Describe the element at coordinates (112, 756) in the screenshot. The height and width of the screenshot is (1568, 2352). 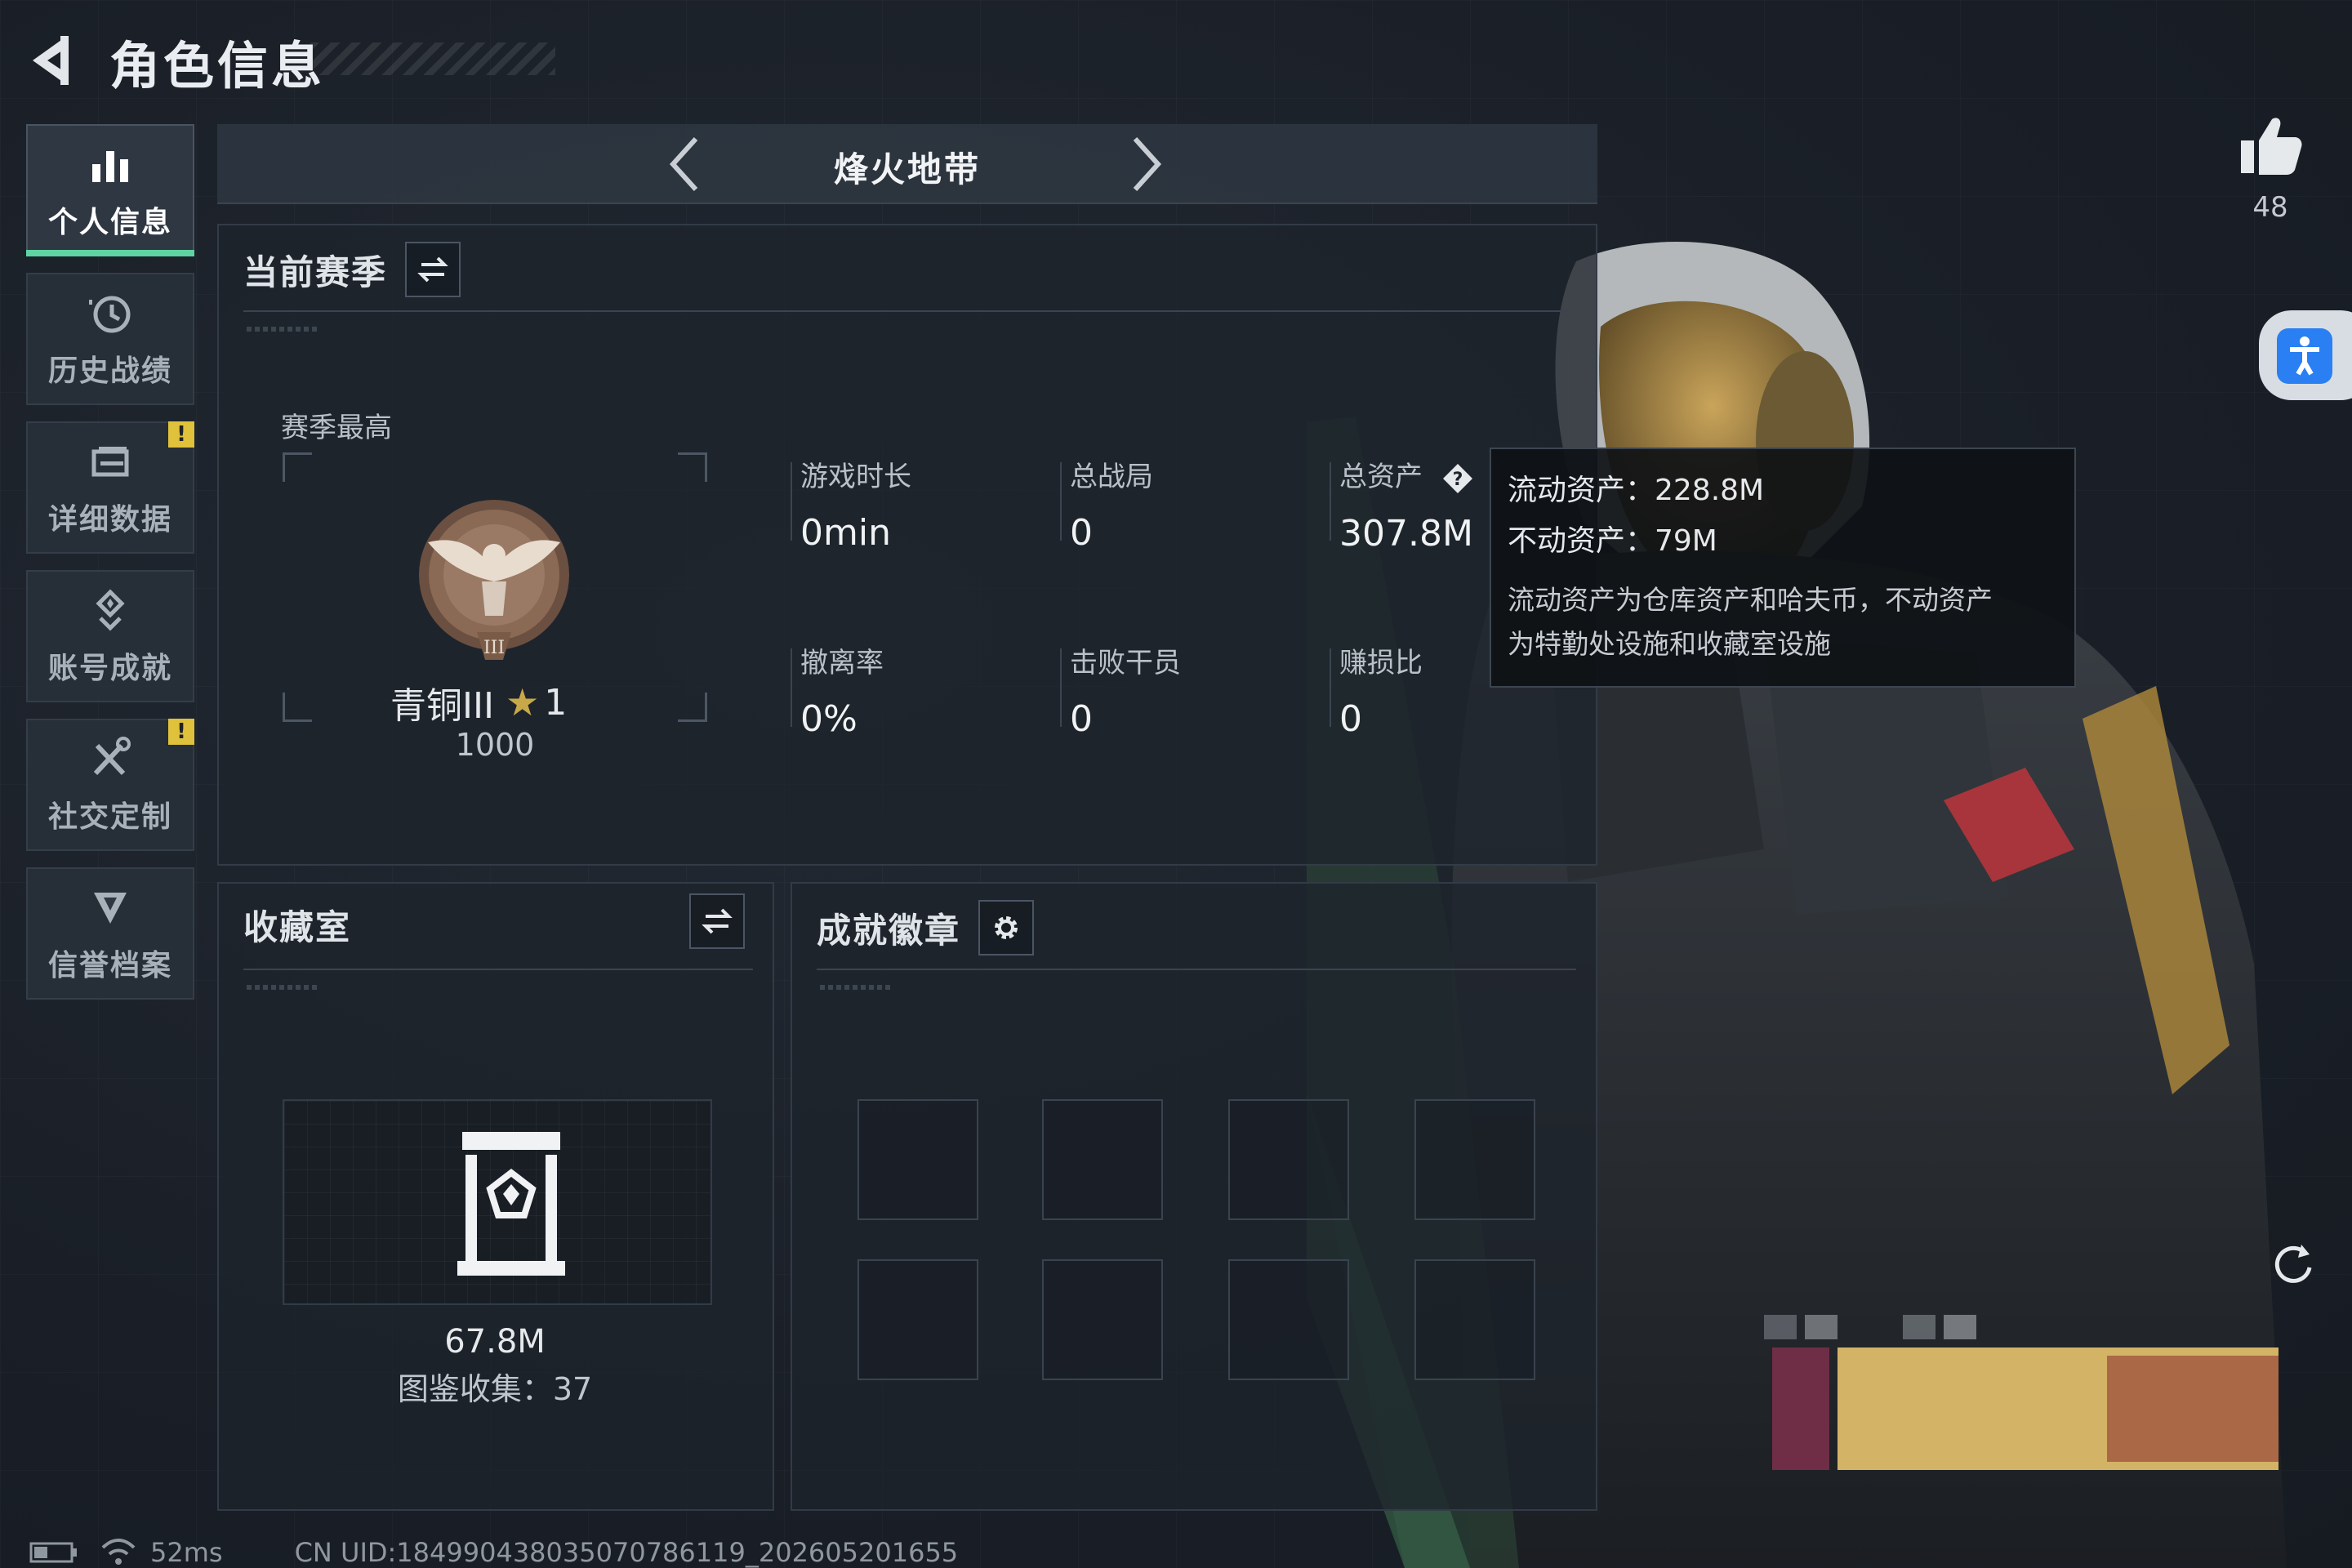
I see `tools-icon` at that location.